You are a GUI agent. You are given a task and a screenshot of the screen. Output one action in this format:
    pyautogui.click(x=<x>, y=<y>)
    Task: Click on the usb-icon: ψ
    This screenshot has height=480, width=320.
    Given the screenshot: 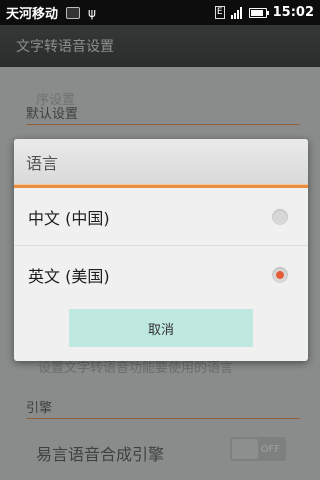 What is the action you would take?
    pyautogui.click(x=92, y=12)
    